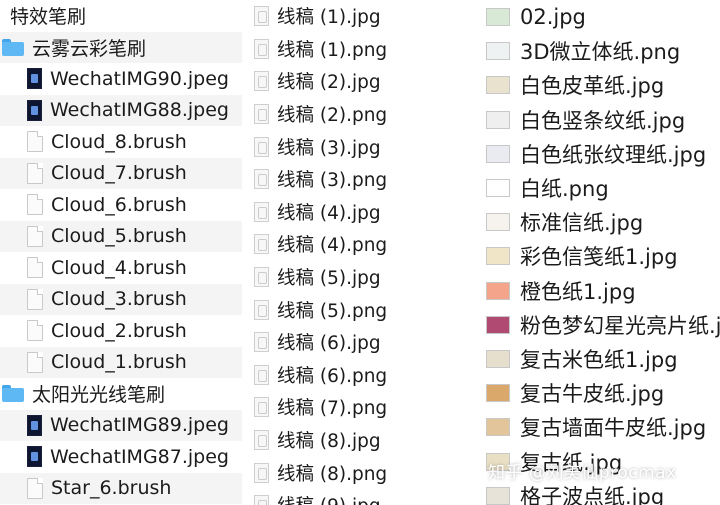 The image size is (720, 505). What do you see at coordinates (582, 473) in the screenshot?
I see `watermark: 知乎 @刘美仙procmax` at bounding box center [582, 473].